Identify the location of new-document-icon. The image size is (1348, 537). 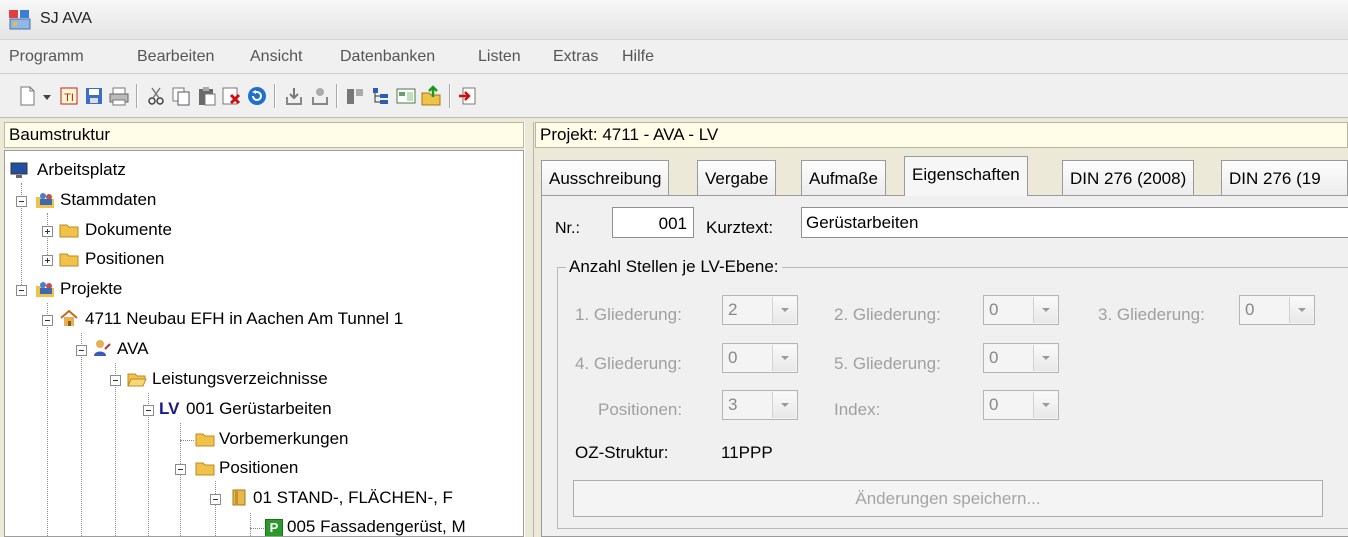
(27, 96).